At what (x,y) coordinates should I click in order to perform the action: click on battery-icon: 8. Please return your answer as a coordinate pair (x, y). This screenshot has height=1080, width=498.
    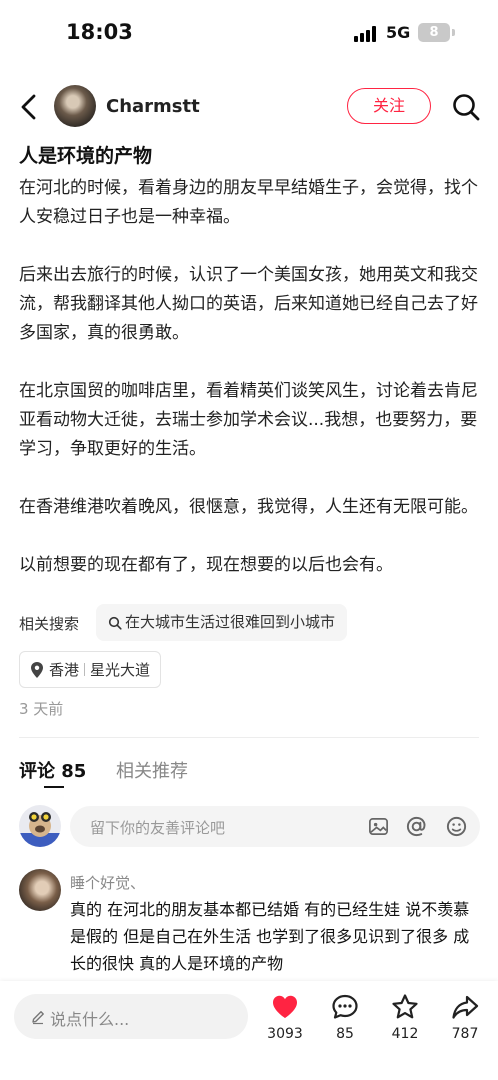
    Looking at the image, I should click on (434, 32).